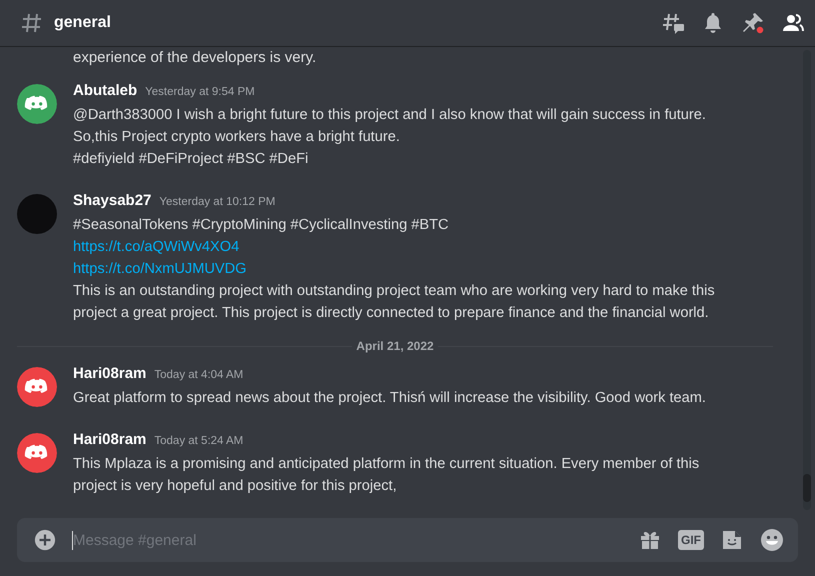 The width and height of the screenshot is (815, 576). What do you see at coordinates (394, 302) in the screenshot?
I see `message-text: This is an outstanding project with outstanding project team who are working very hard to make this project a great project. This project is directly connected to prepare finance and the financial world.` at bounding box center [394, 302].